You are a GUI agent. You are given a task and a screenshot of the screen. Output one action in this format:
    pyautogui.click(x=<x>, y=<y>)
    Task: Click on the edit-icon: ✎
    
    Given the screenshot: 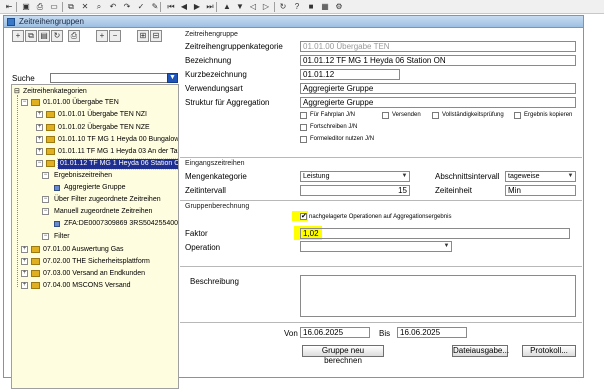 What is the action you would take?
    pyautogui.click(x=155, y=7)
    